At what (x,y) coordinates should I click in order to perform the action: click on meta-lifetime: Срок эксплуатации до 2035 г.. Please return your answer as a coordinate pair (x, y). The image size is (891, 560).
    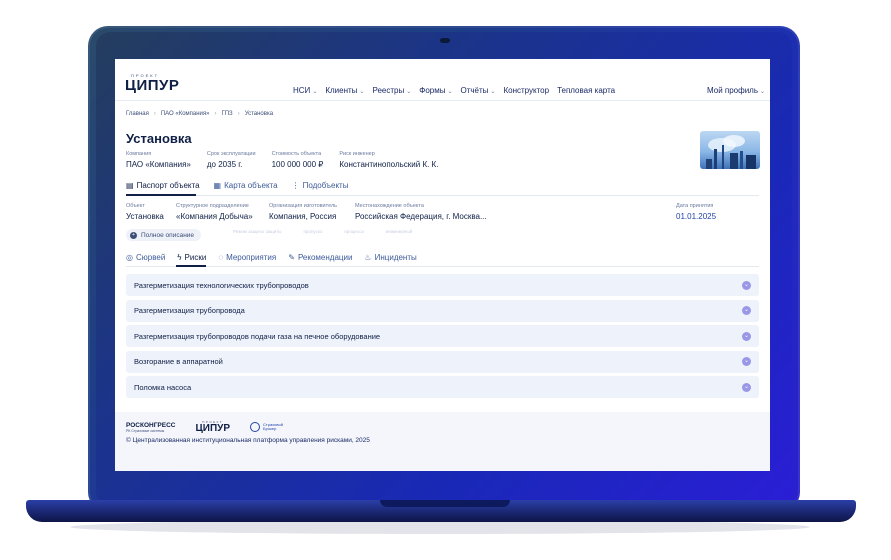
    Looking at the image, I should click on (231, 160).